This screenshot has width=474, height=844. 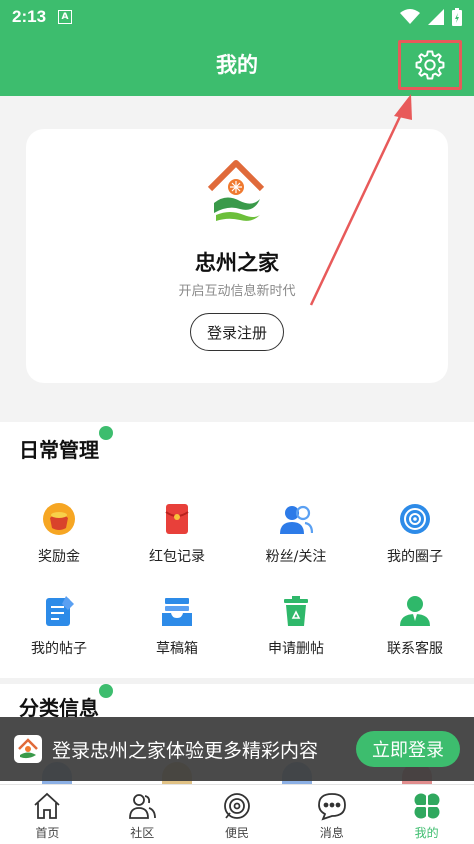 What do you see at coordinates (47, 805) in the screenshot?
I see `home-icon` at bounding box center [47, 805].